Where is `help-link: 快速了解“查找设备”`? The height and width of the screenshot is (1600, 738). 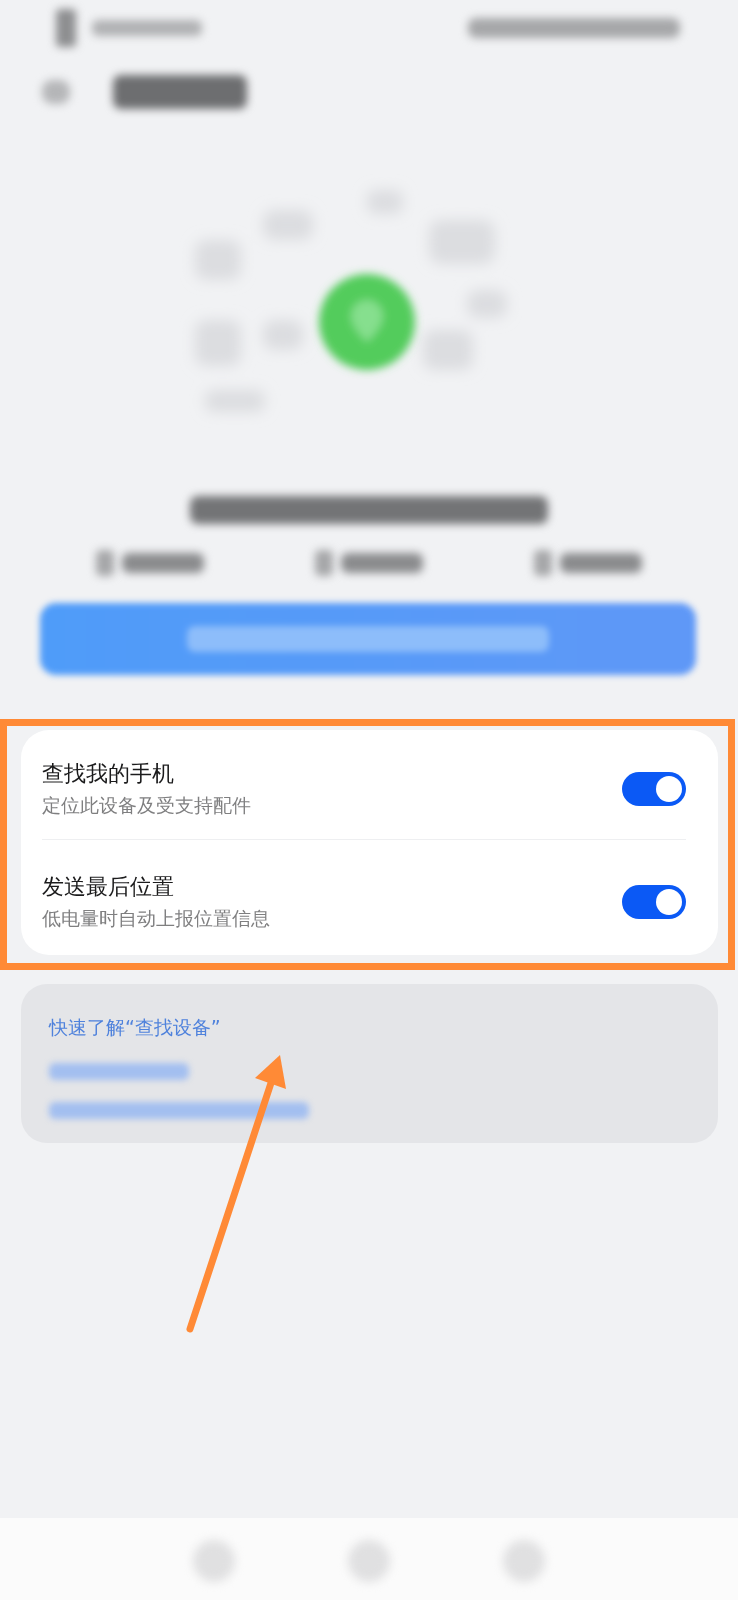 help-link: 快速了解“查找设备” is located at coordinates (135, 1027).